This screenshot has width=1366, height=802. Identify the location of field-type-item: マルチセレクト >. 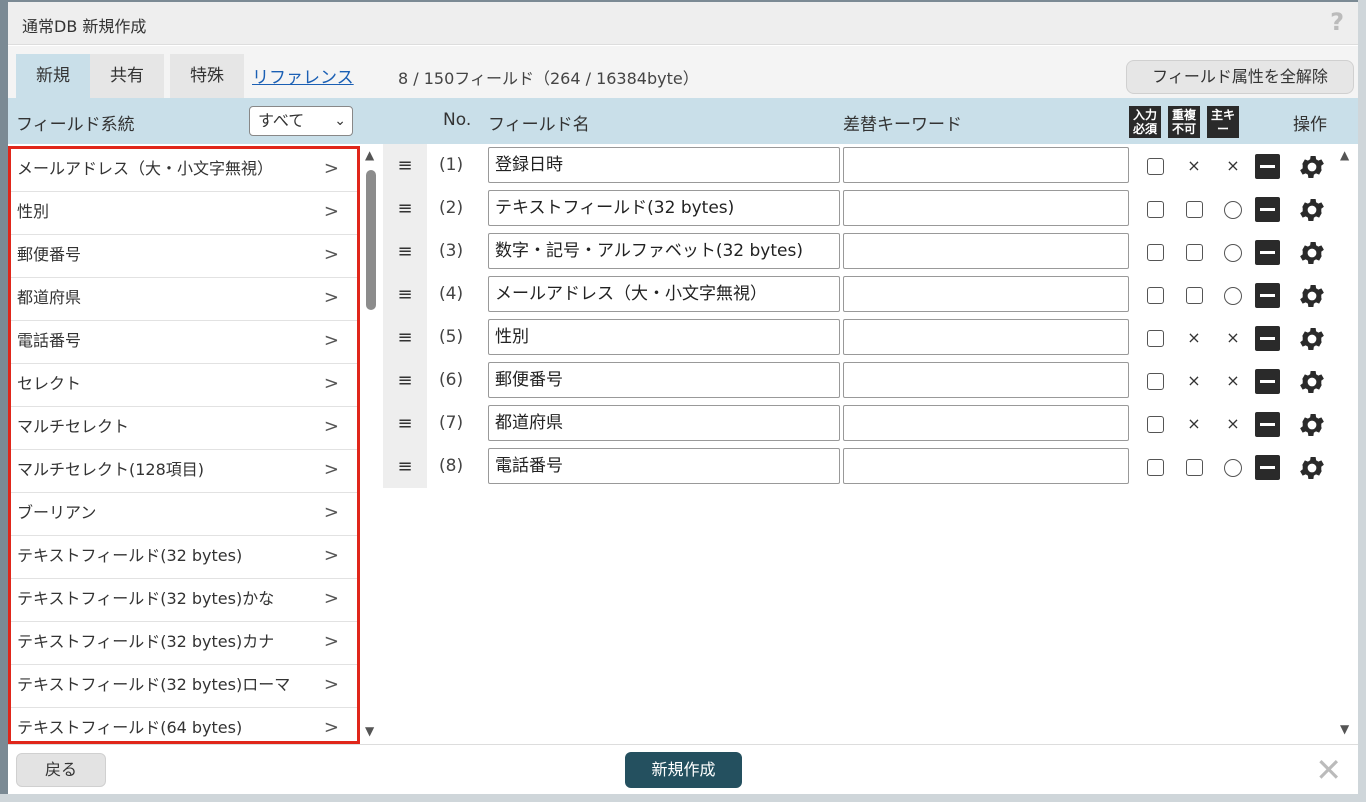
(184, 428).